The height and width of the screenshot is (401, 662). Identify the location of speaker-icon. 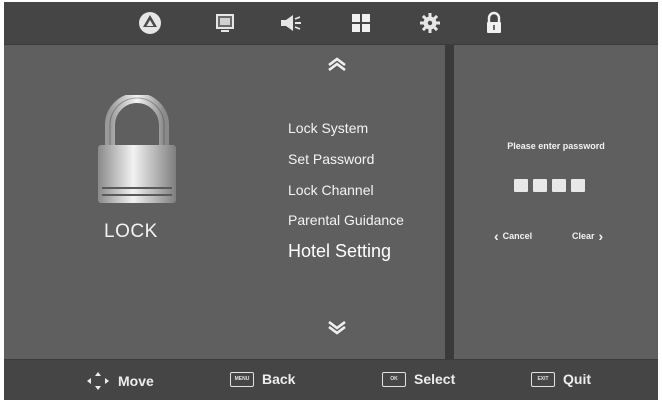
(291, 23).